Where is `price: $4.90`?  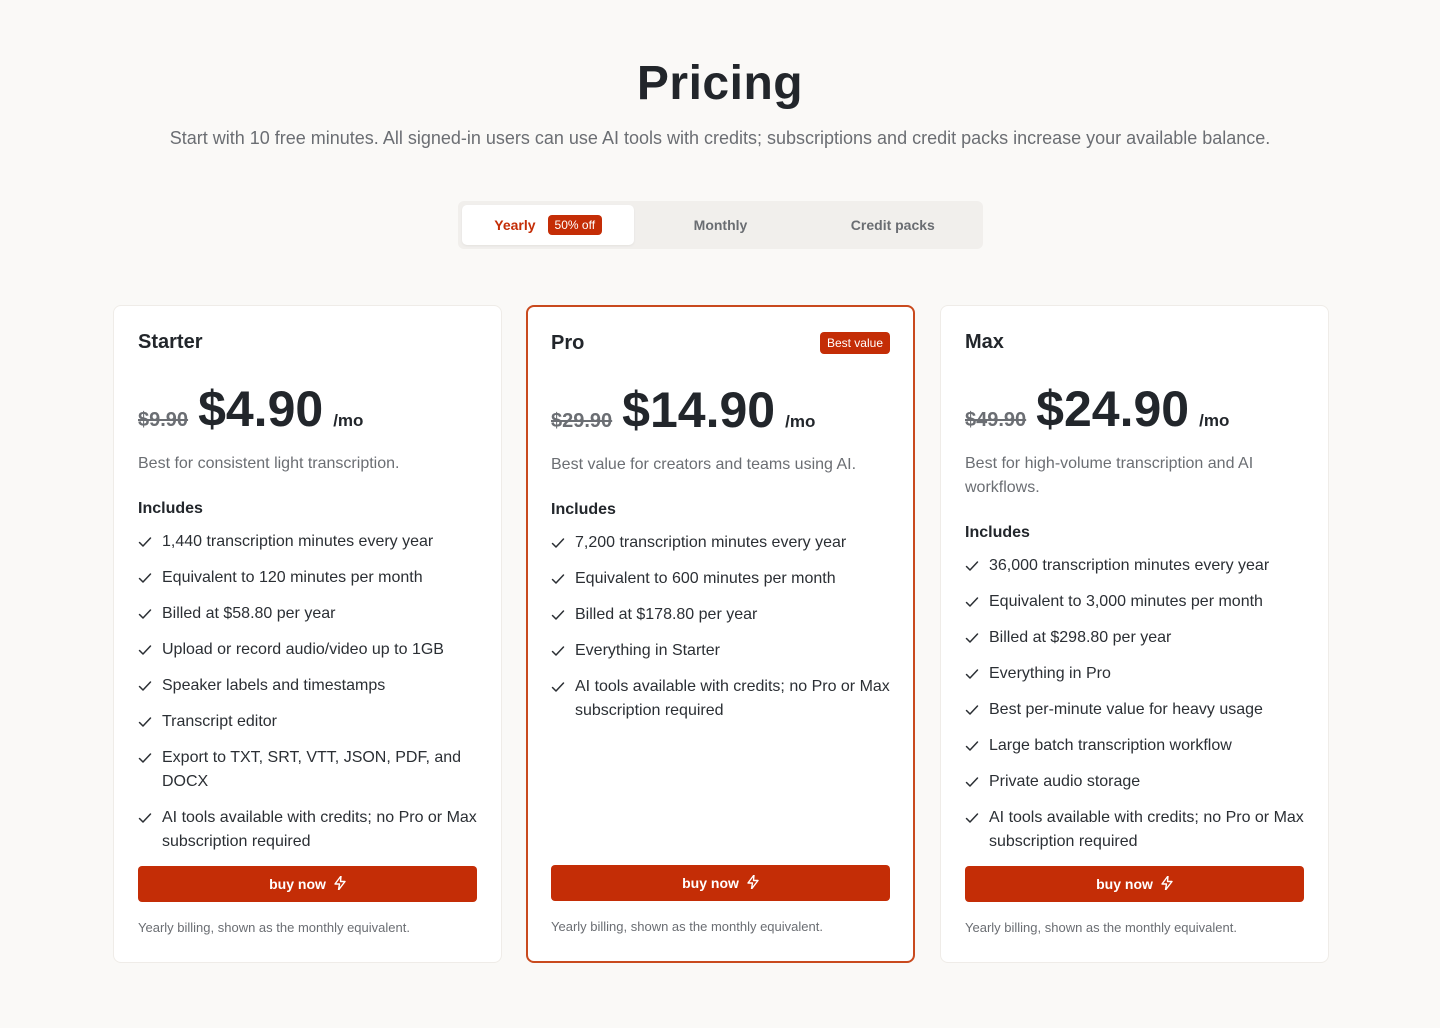 price: $4.90 is located at coordinates (261, 409).